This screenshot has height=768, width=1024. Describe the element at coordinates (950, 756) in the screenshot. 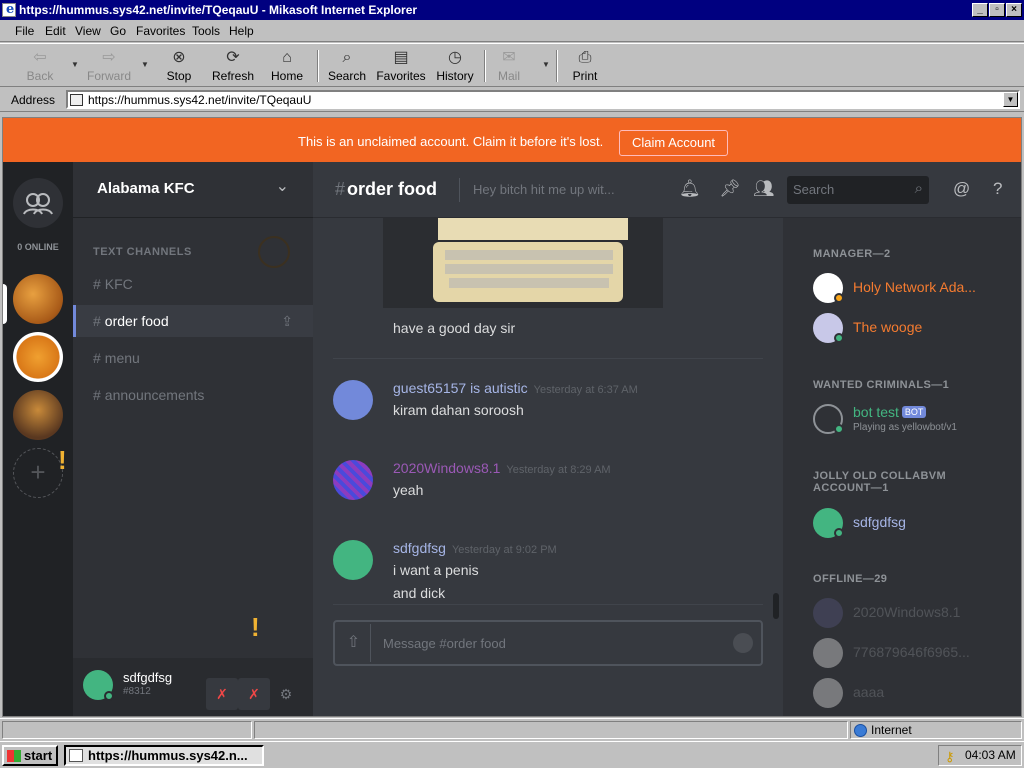

I see `key-icon: ⚷` at that location.